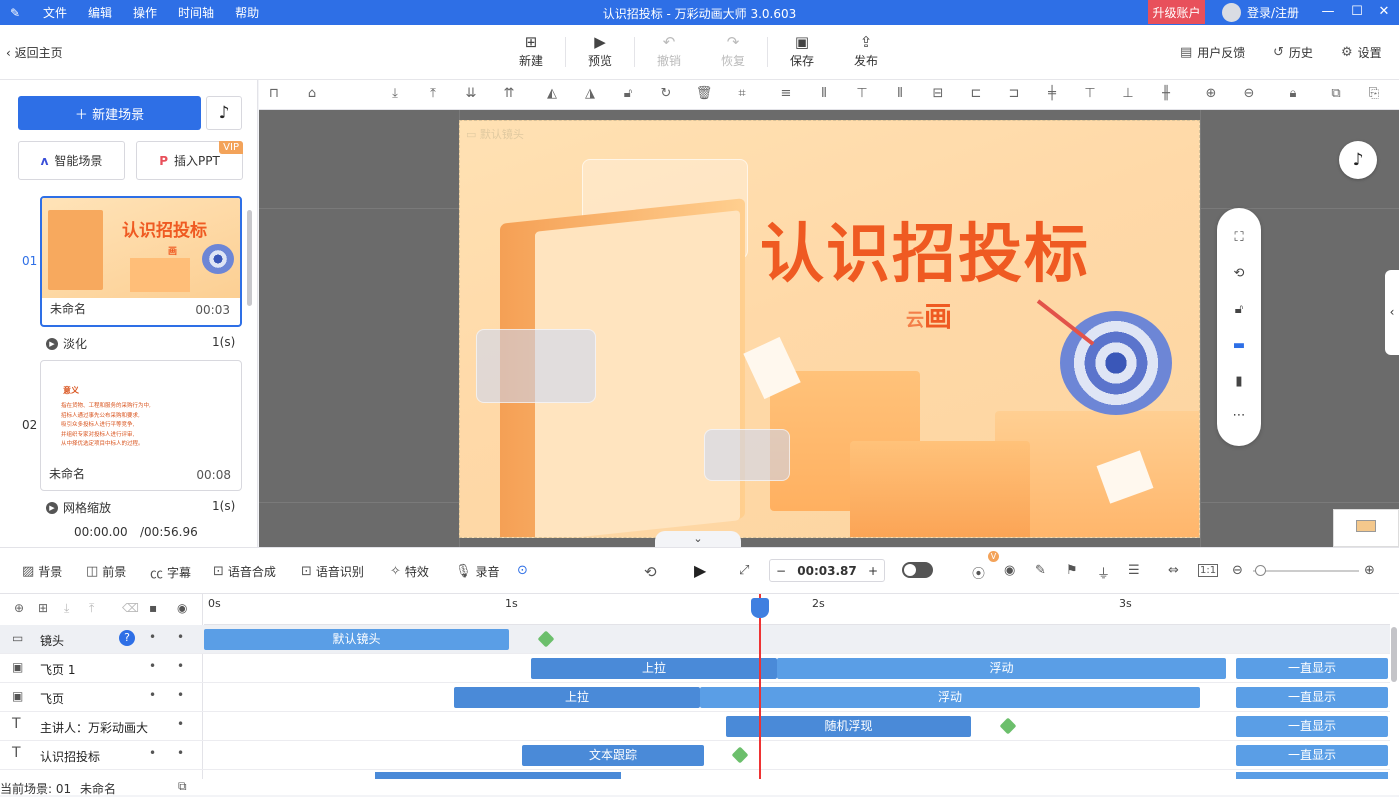  Describe the element at coordinates (781, 571) in the screenshot. I see `decrement-icon: −` at that location.